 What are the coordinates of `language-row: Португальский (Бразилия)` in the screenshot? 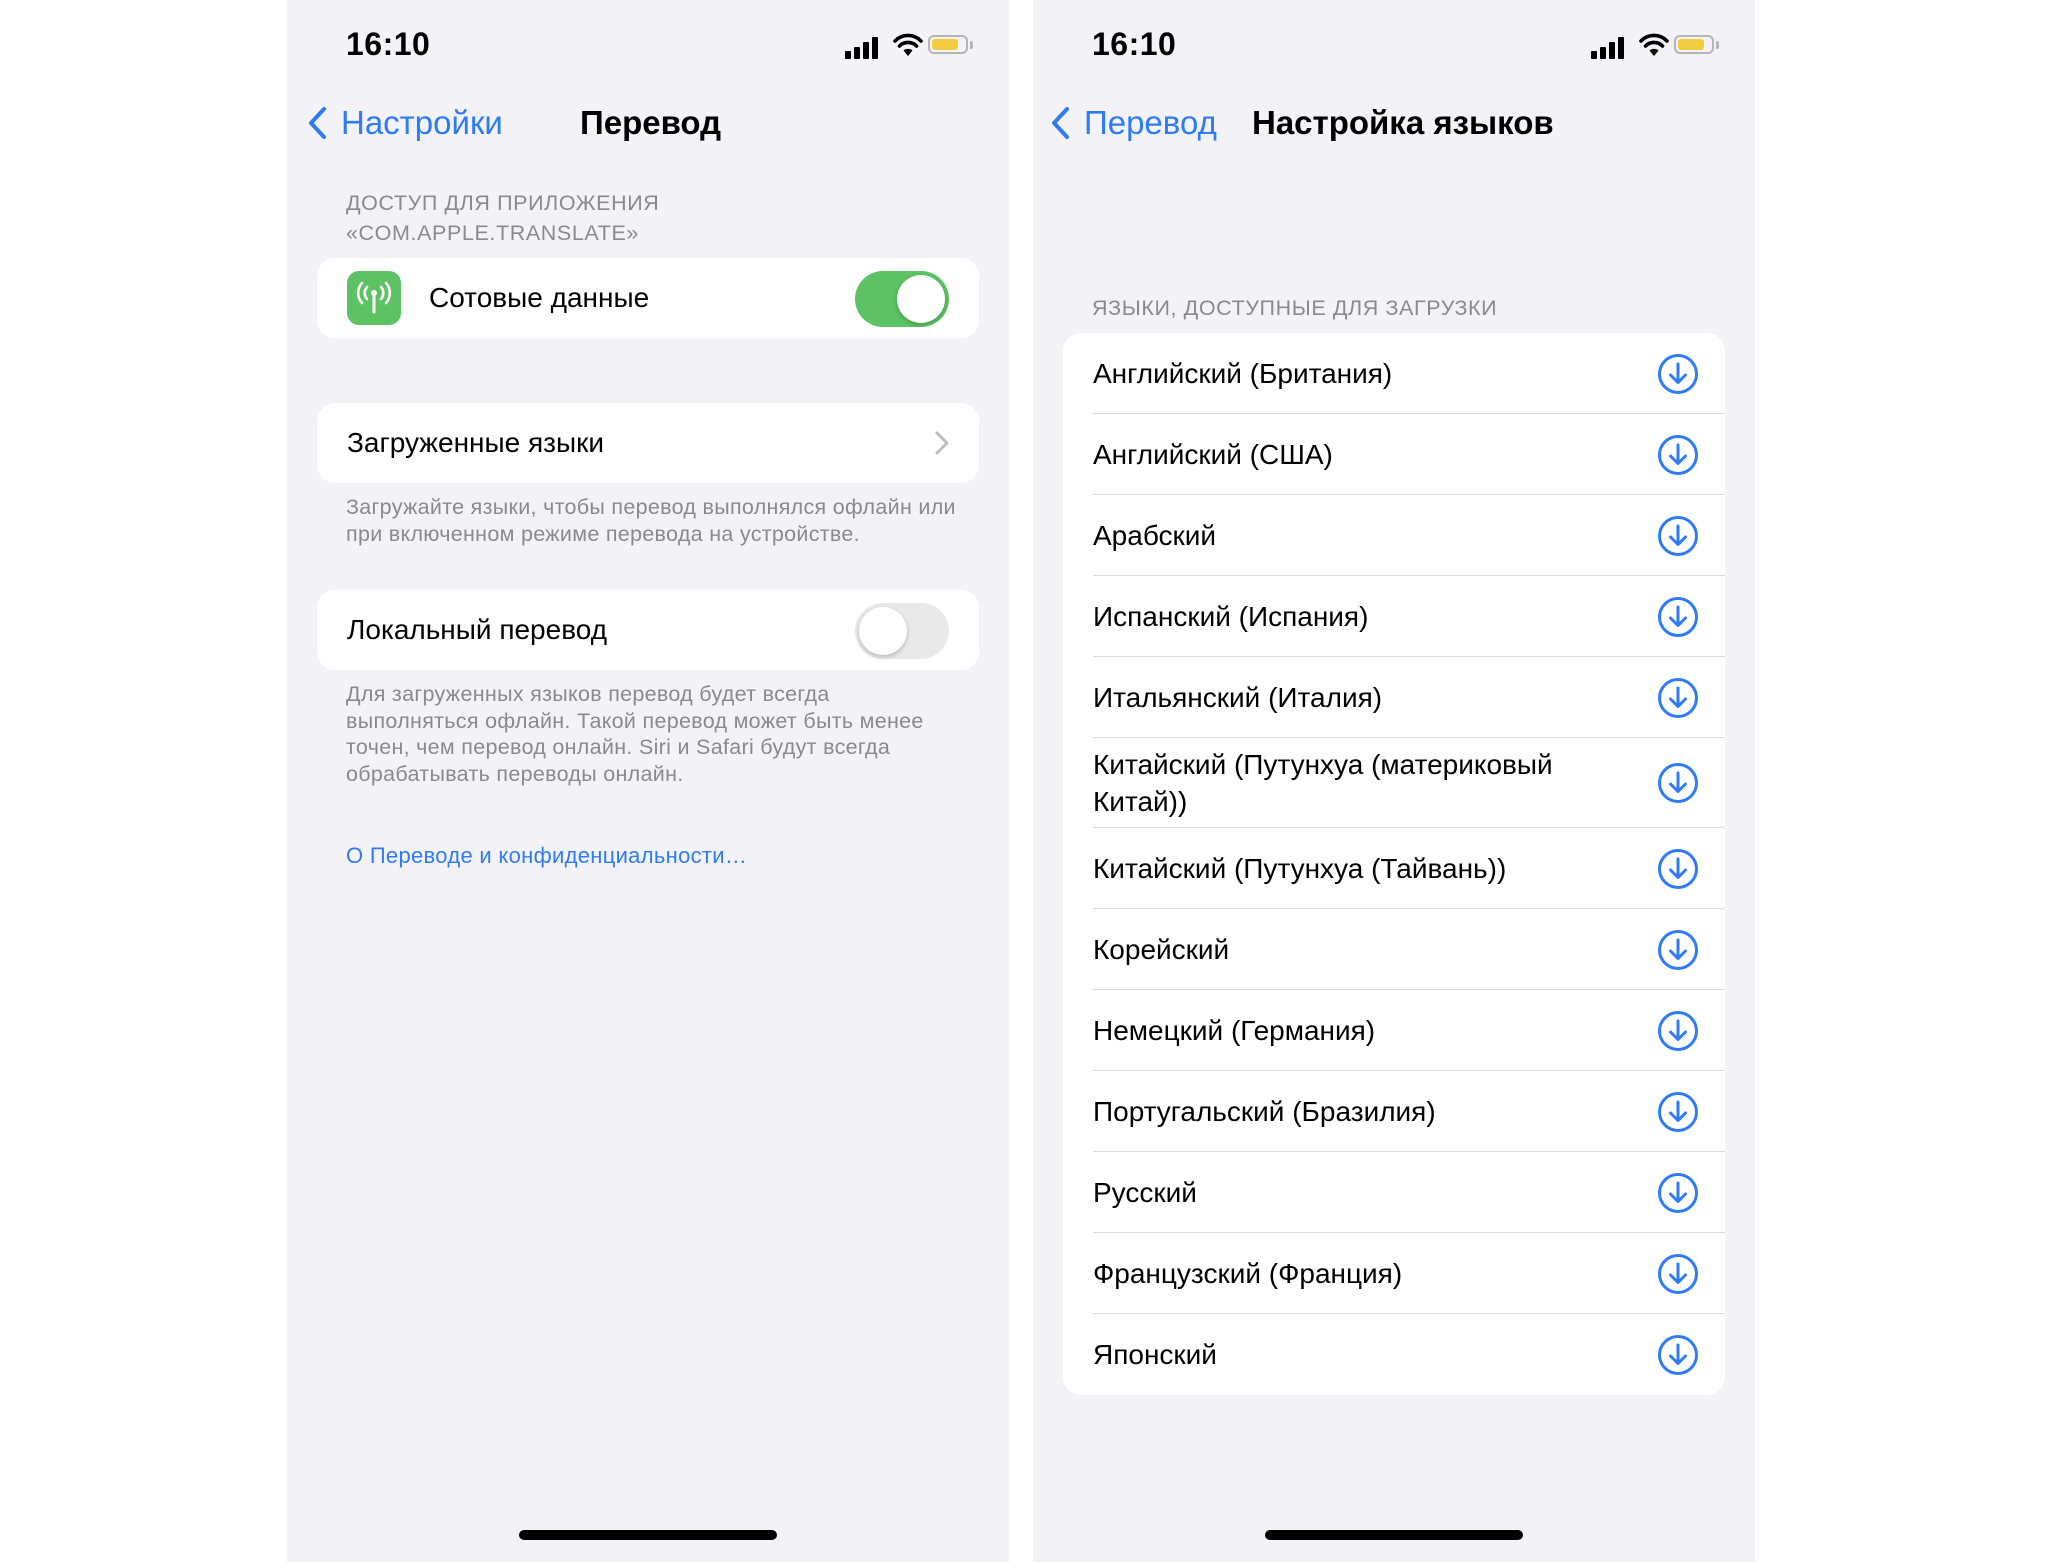 It's located at (1394, 1111).